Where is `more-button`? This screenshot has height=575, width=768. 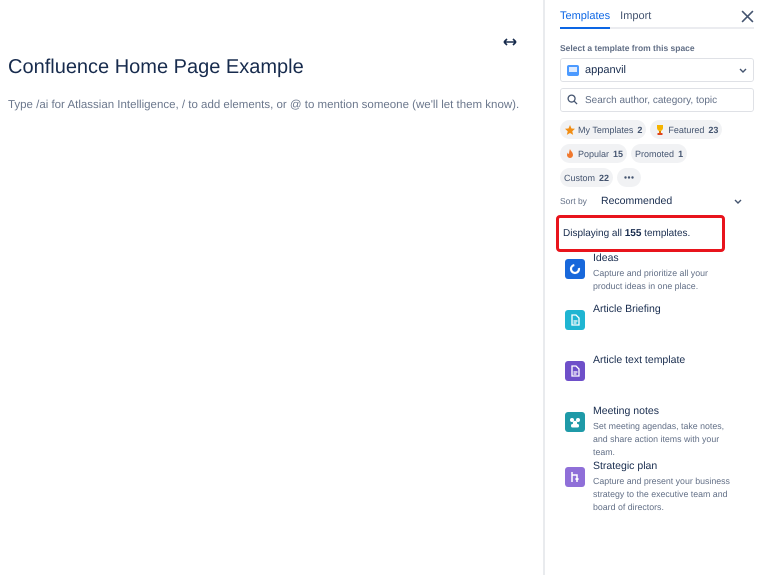
more-button is located at coordinates (629, 177).